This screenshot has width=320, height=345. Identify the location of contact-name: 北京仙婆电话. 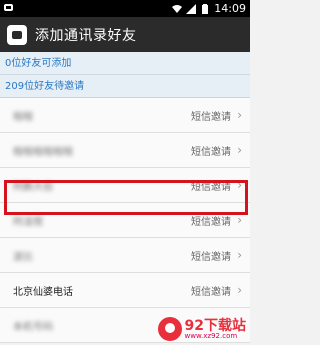
(43, 292).